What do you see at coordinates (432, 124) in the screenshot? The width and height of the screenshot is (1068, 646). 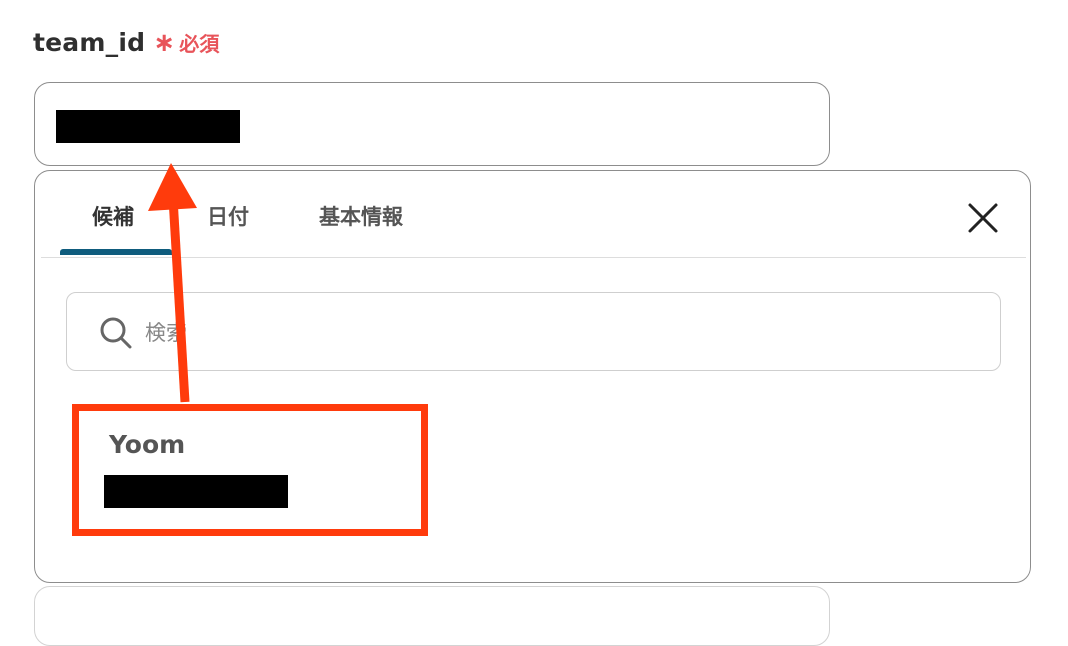 I see `team-id-input` at bounding box center [432, 124].